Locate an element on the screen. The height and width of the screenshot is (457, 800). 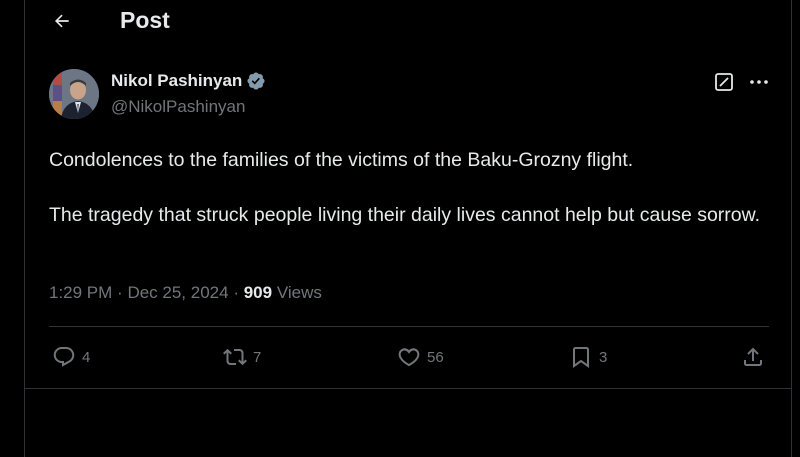
arrow-left-icon is located at coordinates (62, 21).